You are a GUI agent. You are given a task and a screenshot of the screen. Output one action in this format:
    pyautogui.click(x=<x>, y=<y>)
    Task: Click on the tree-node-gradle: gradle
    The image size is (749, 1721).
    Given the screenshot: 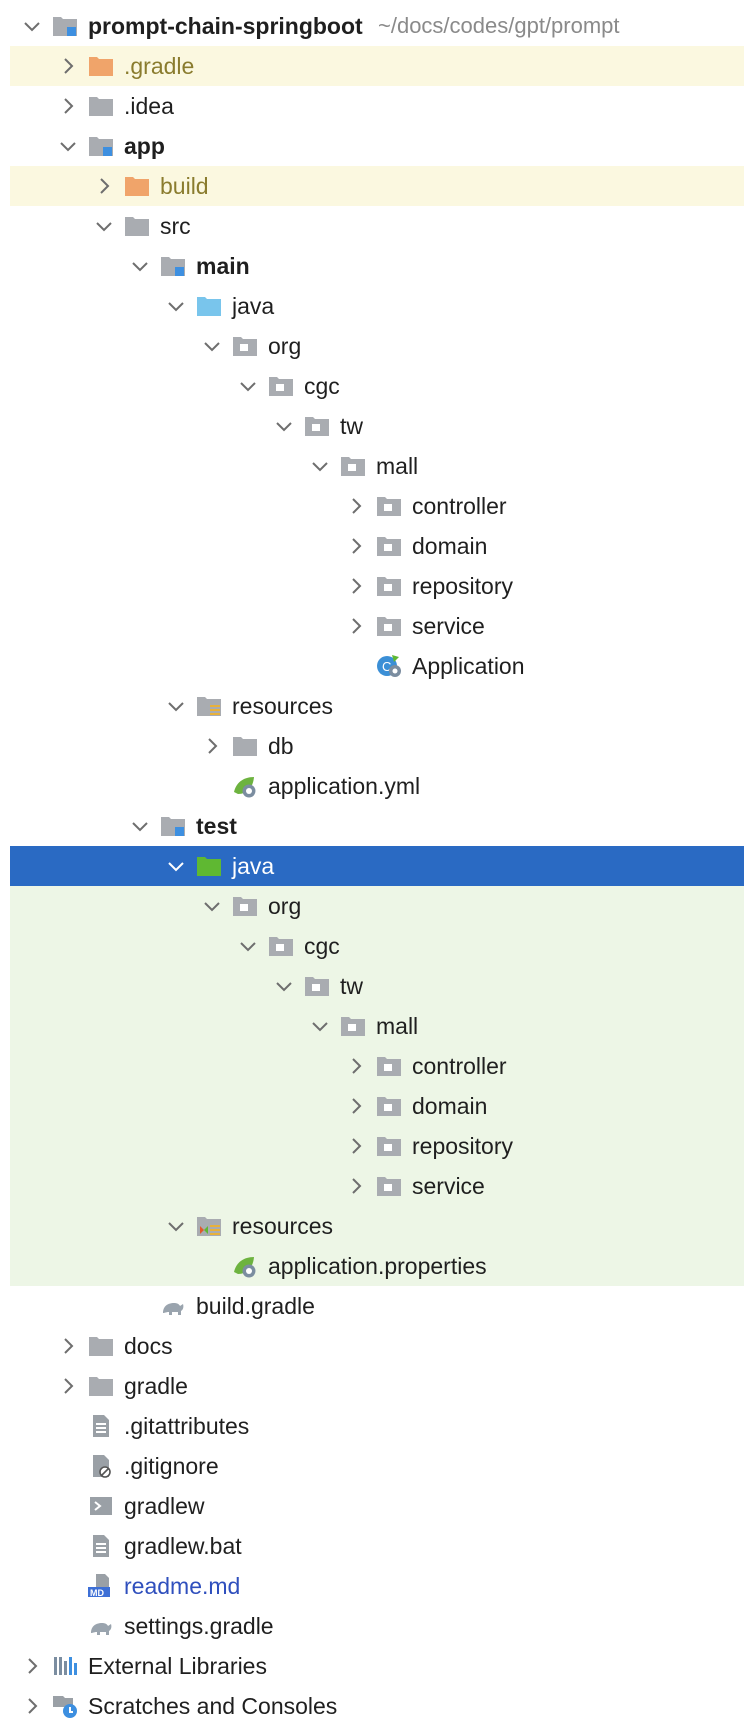 What is the action you would take?
    pyautogui.click(x=377, y=1386)
    